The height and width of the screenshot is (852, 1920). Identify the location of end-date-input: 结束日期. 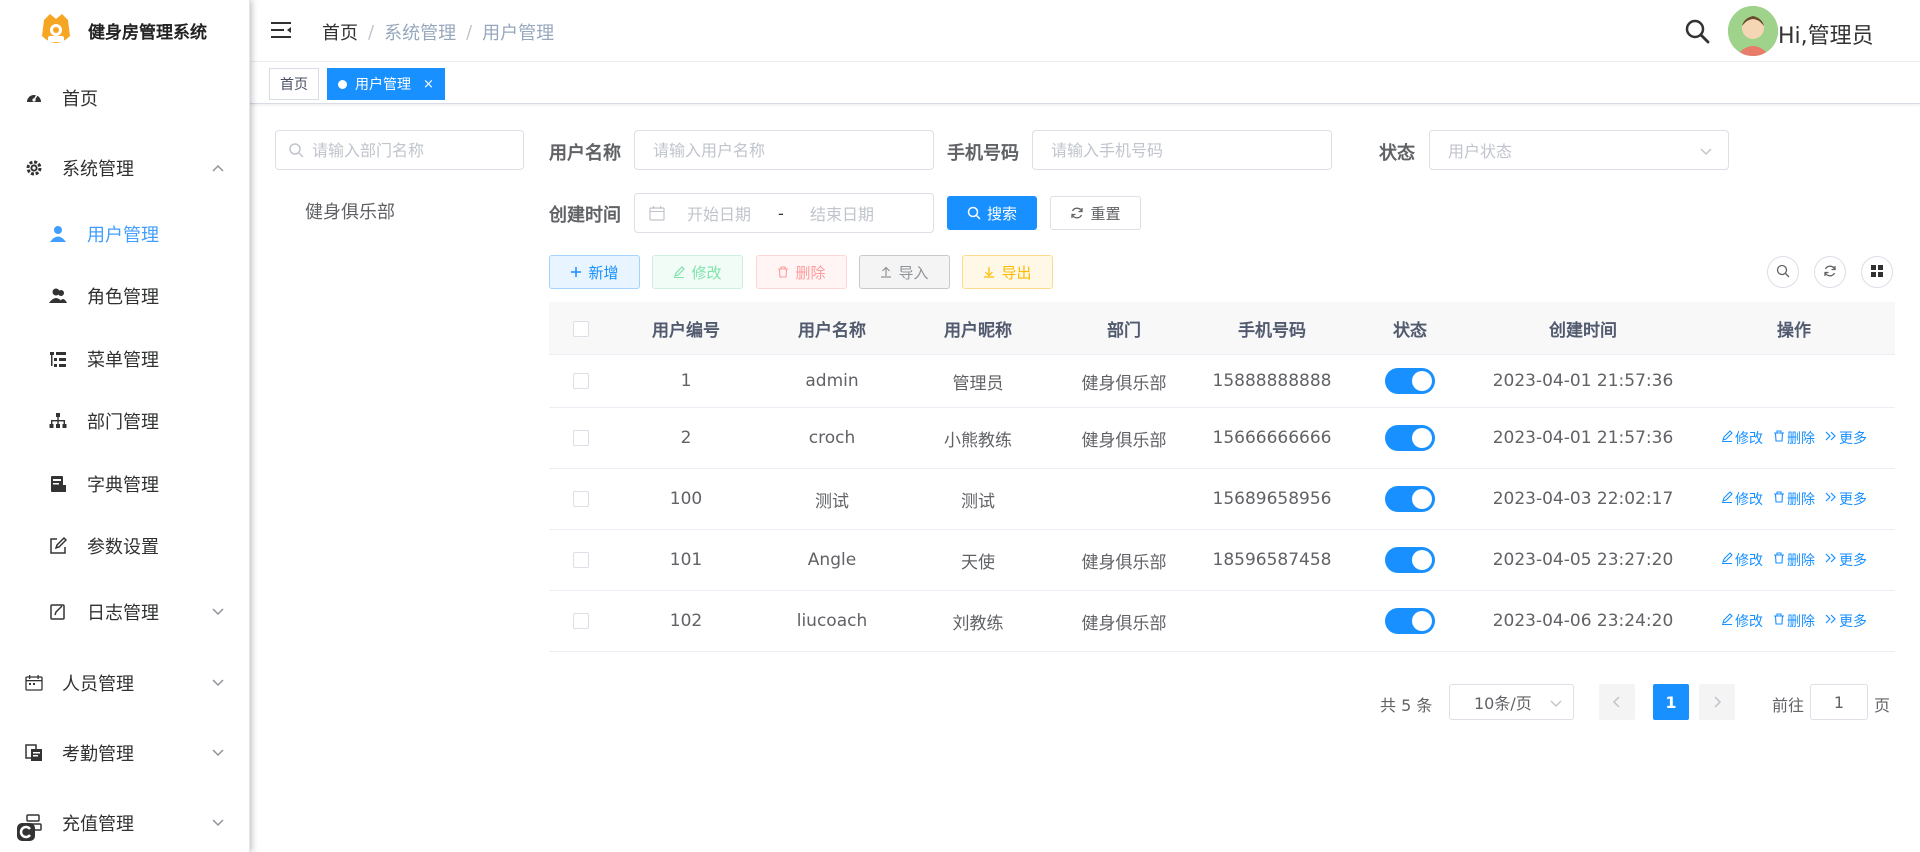
(842, 213).